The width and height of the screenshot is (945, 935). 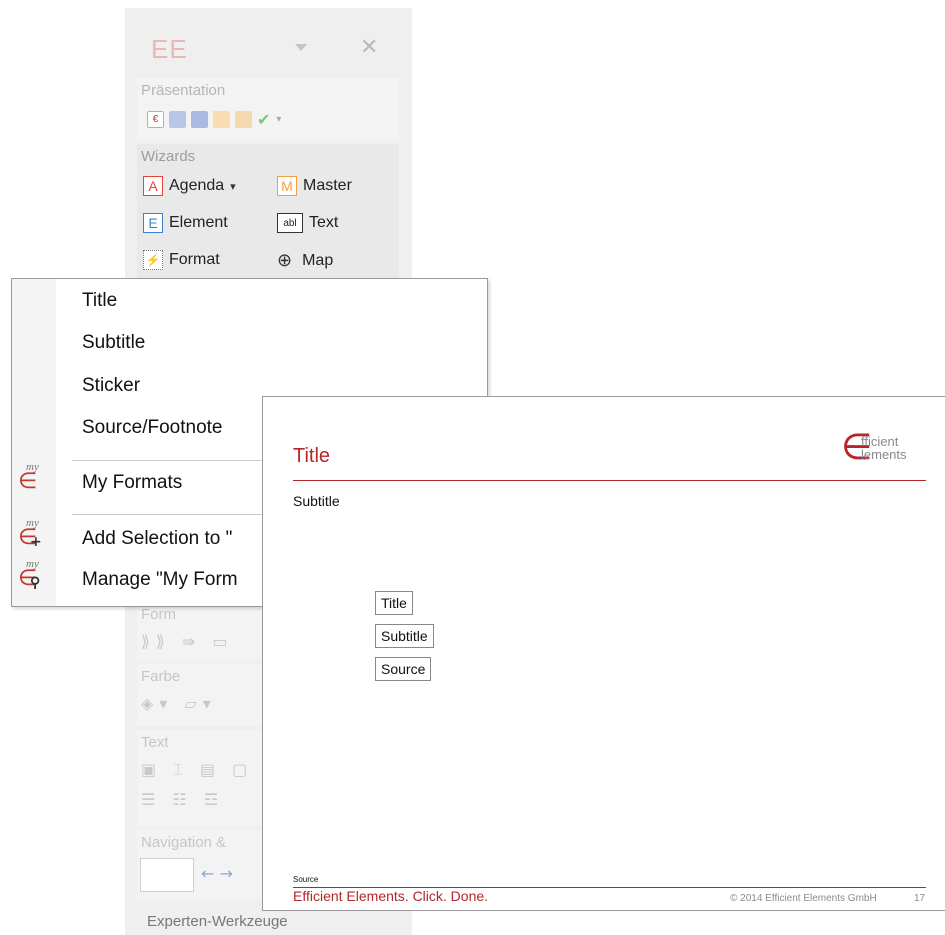 I want to click on slide-title: Title, so click(x=312, y=456).